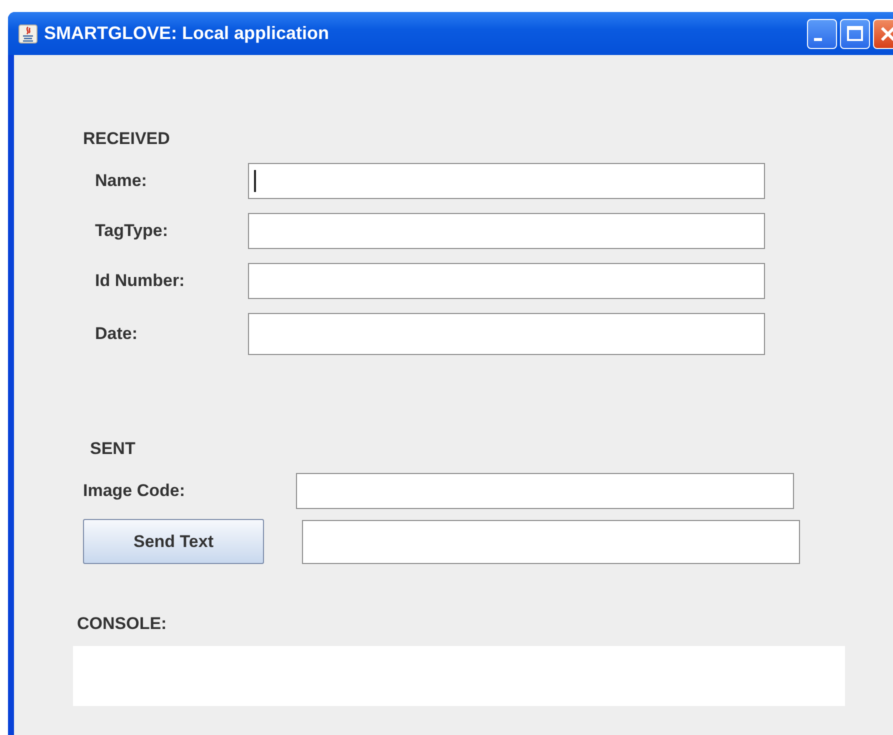 The image size is (893, 735). What do you see at coordinates (855, 33) in the screenshot?
I see `maximize-button` at bounding box center [855, 33].